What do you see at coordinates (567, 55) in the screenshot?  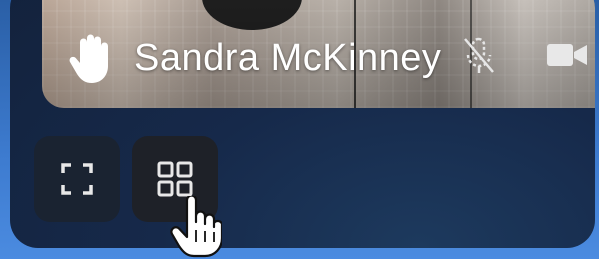 I see `camera-icon` at bounding box center [567, 55].